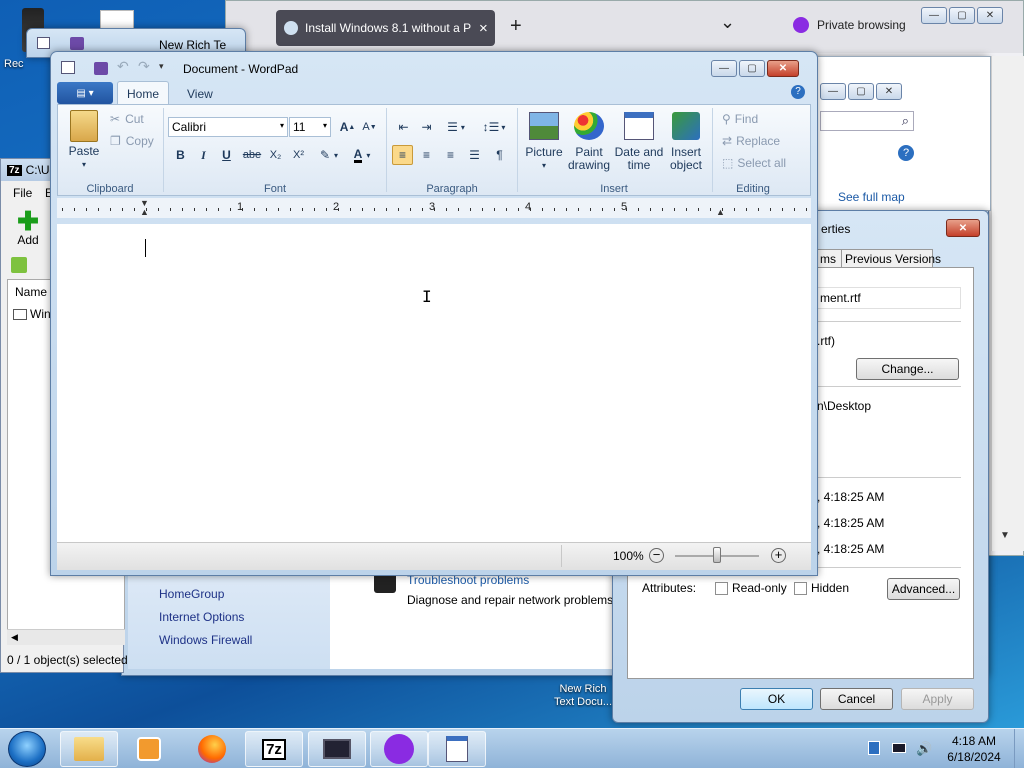 The width and height of the screenshot is (1024, 768). I want to click on scroll-down-icon: ▼, so click(1005, 535).